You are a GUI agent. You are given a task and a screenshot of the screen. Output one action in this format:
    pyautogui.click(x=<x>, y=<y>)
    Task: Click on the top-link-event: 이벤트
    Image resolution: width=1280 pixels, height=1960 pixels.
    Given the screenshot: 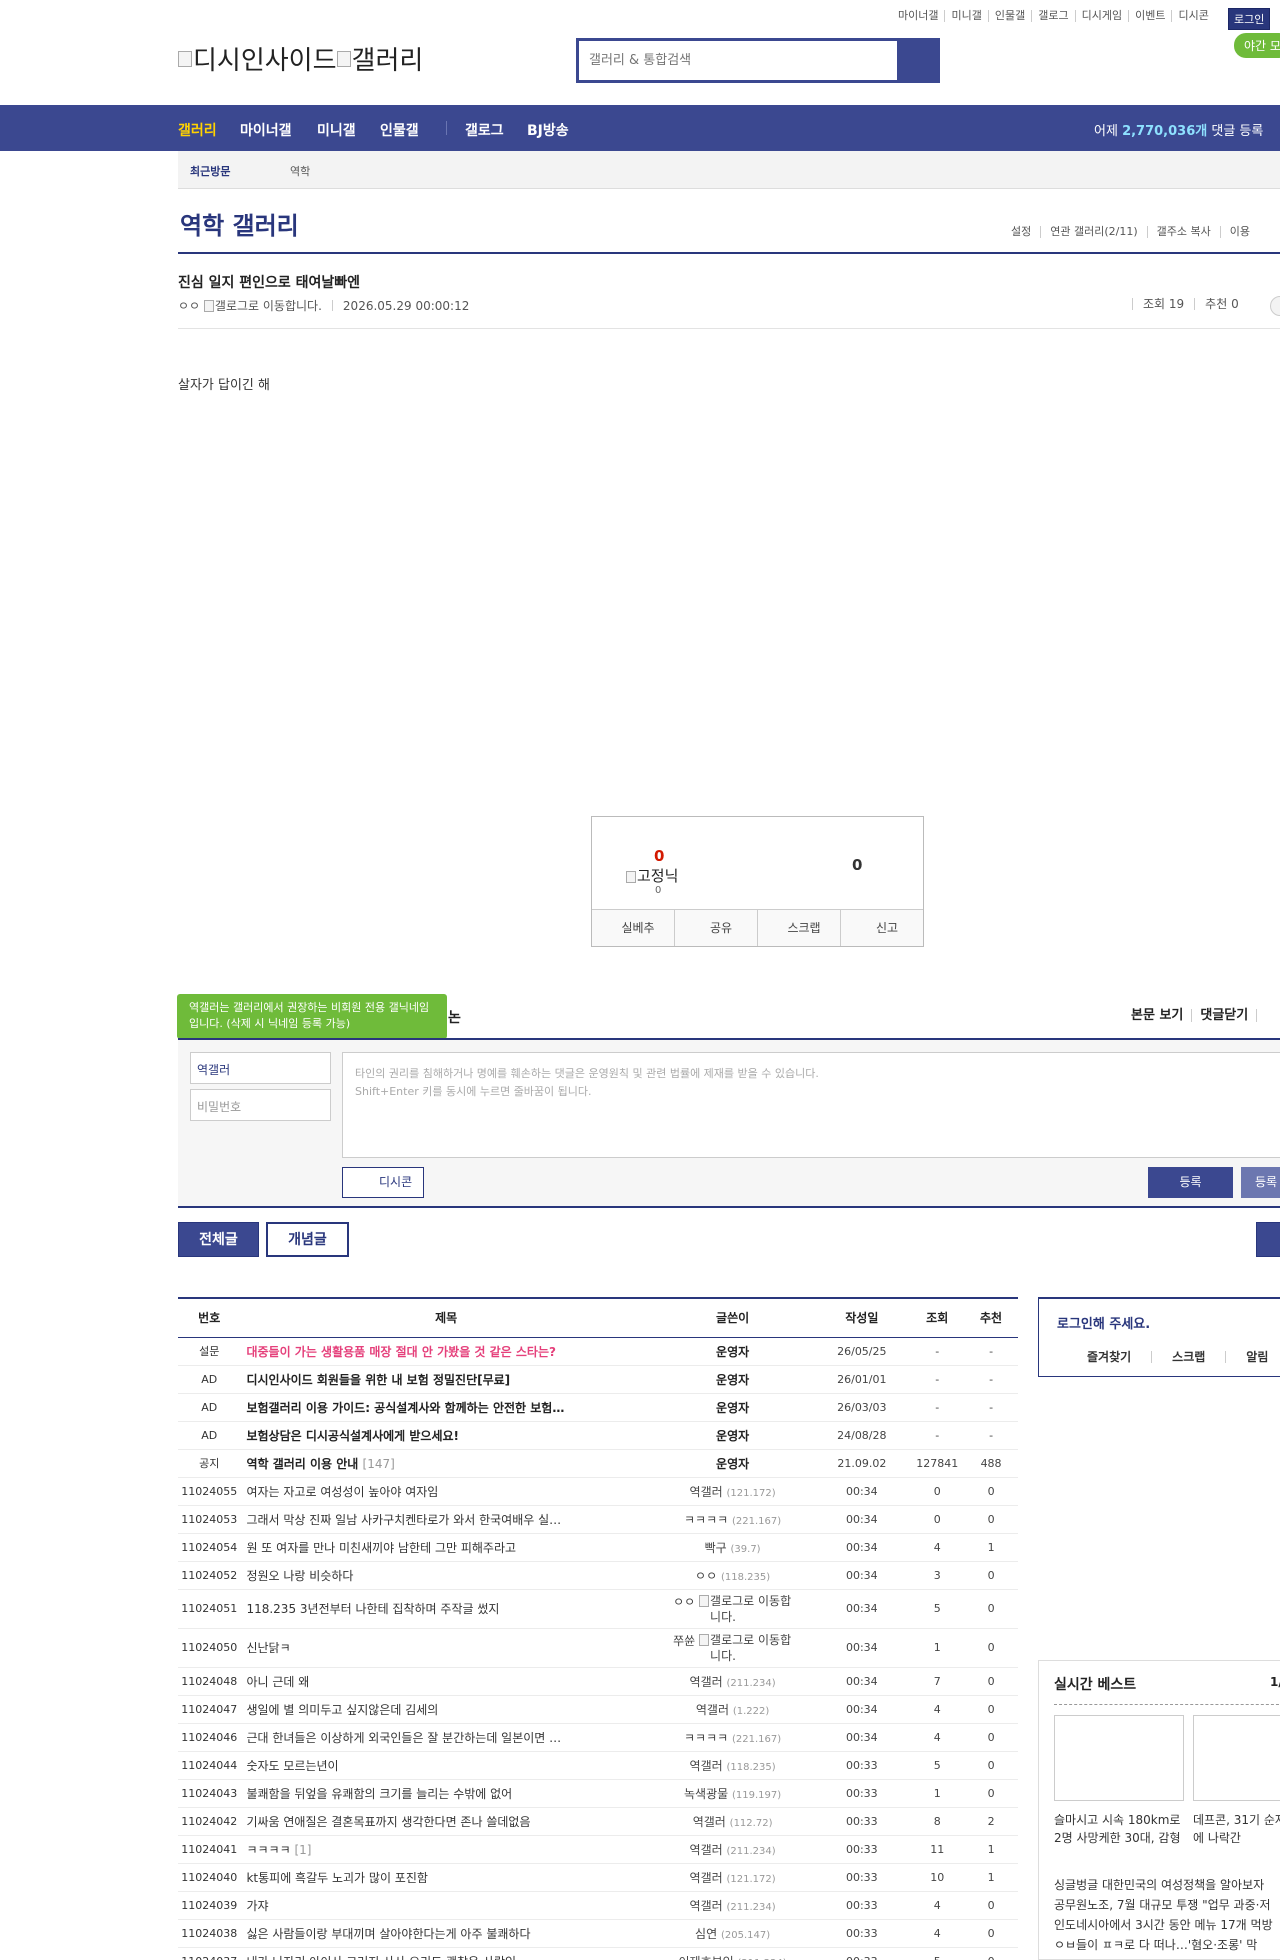 What is the action you would take?
    pyautogui.click(x=1149, y=16)
    